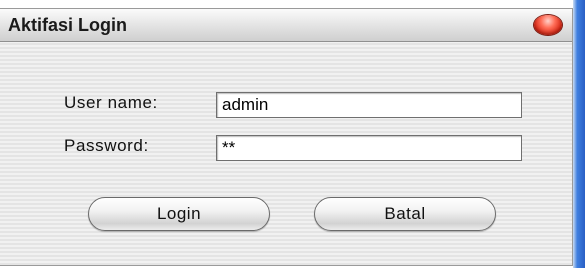 The width and height of the screenshot is (585, 268). I want to click on username-input, so click(369, 105).